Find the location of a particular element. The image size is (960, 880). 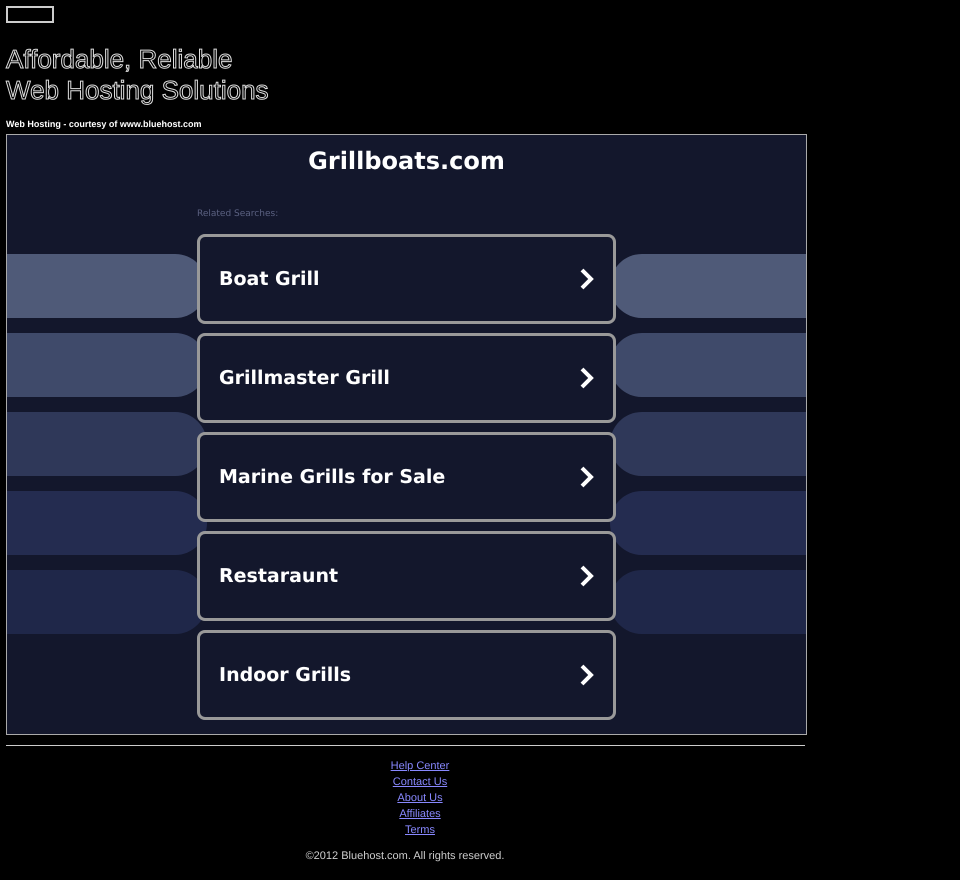

related-label: Related Searches: is located at coordinates (238, 214).